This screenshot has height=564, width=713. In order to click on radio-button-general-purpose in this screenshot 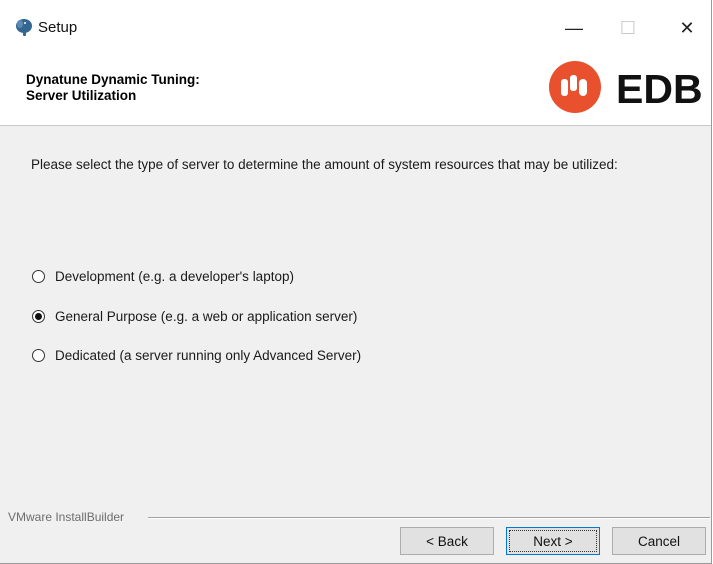, I will do `click(38, 316)`.